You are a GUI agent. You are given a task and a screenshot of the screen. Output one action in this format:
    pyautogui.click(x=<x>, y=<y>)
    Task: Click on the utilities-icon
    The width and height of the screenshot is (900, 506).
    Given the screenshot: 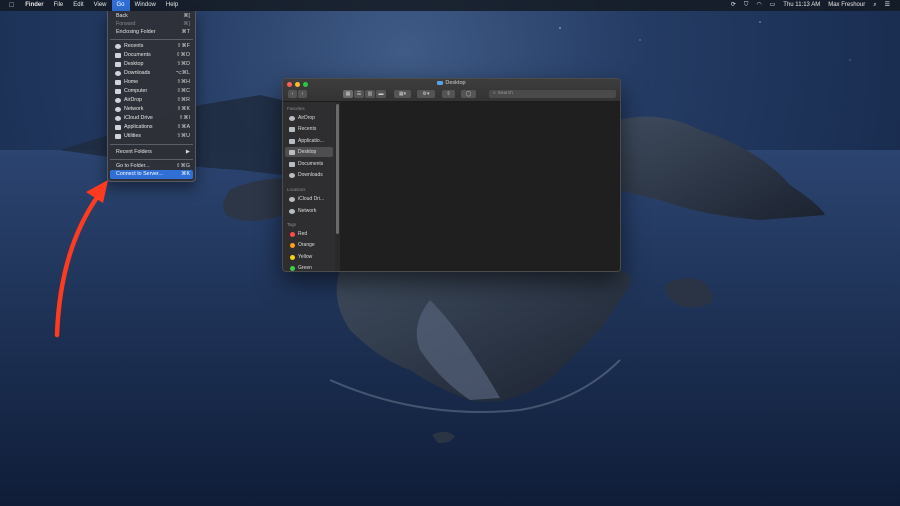 What is the action you would take?
    pyautogui.click(x=118, y=136)
    